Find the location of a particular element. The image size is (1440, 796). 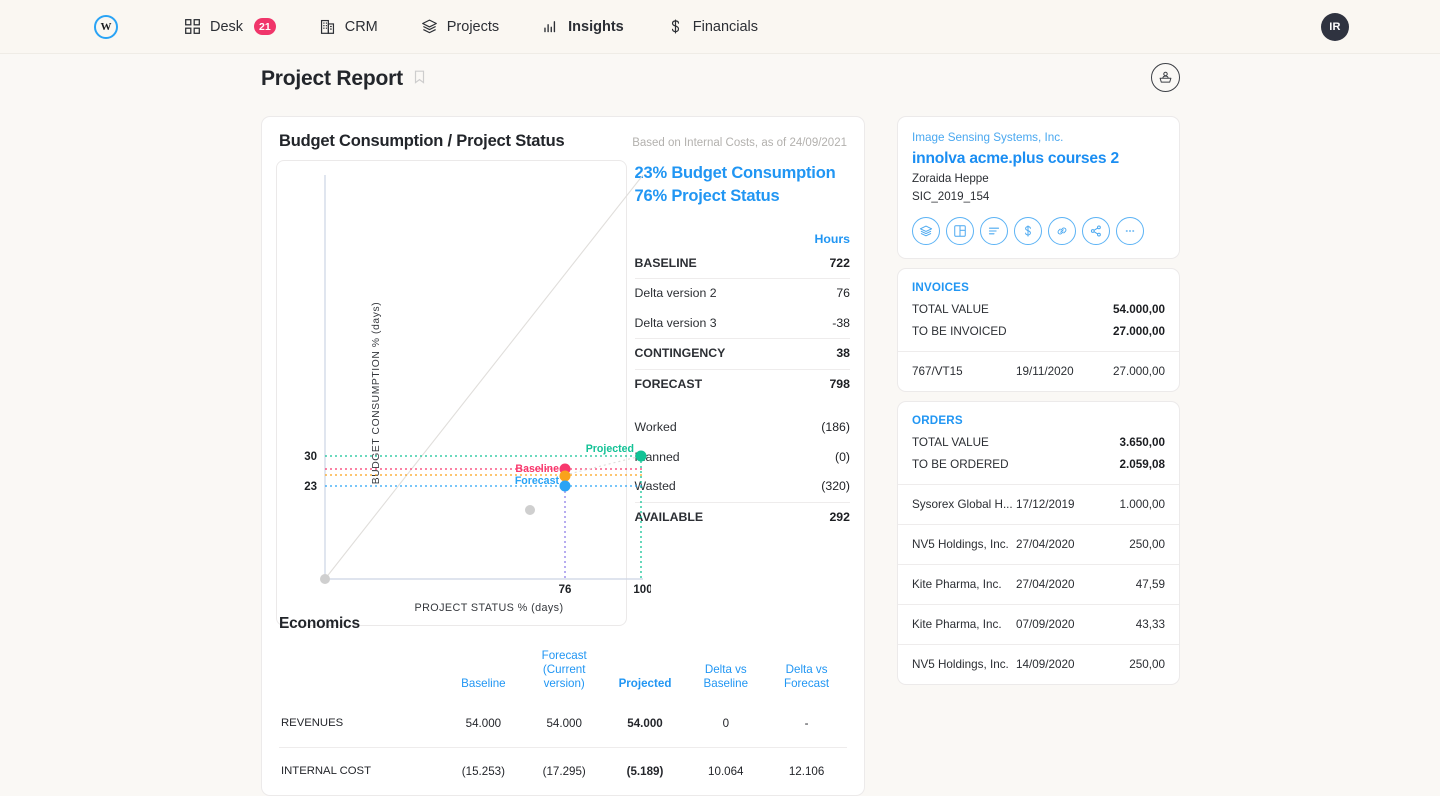

user-card-icon-button is located at coordinates (1165, 77).